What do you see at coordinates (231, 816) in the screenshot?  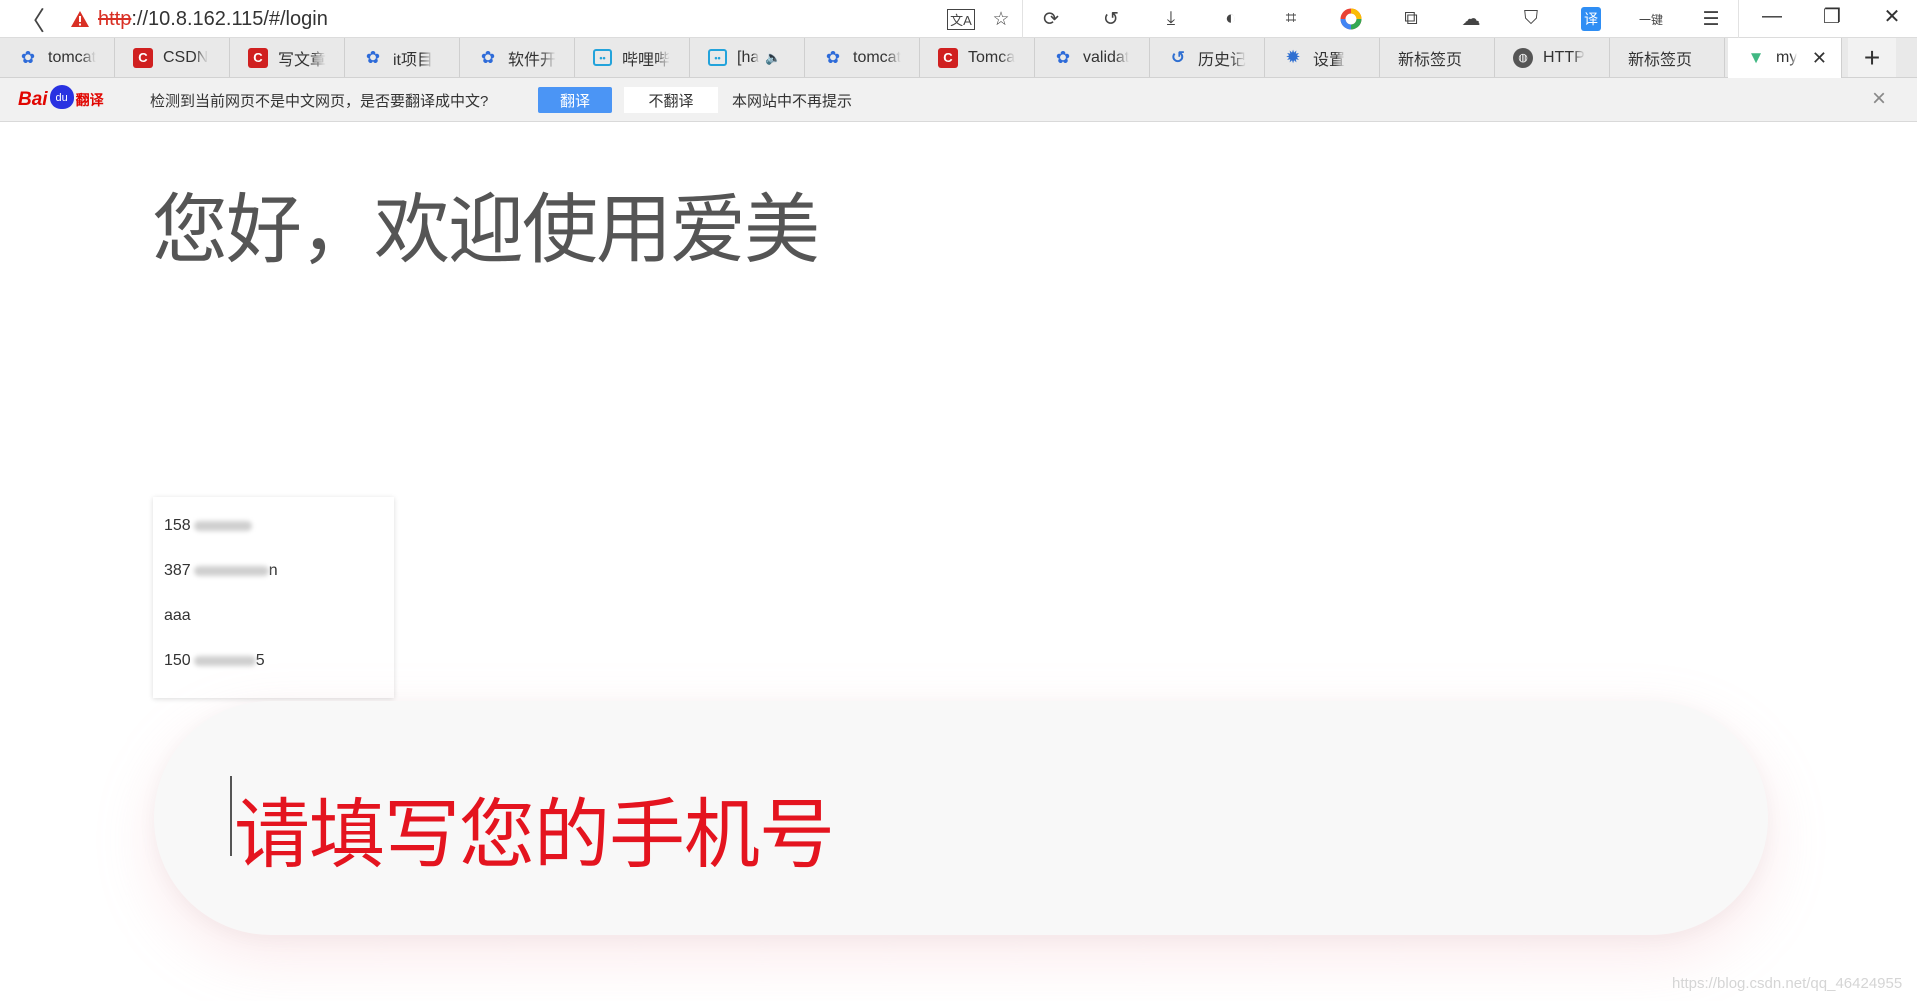 I see `text-caret` at bounding box center [231, 816].